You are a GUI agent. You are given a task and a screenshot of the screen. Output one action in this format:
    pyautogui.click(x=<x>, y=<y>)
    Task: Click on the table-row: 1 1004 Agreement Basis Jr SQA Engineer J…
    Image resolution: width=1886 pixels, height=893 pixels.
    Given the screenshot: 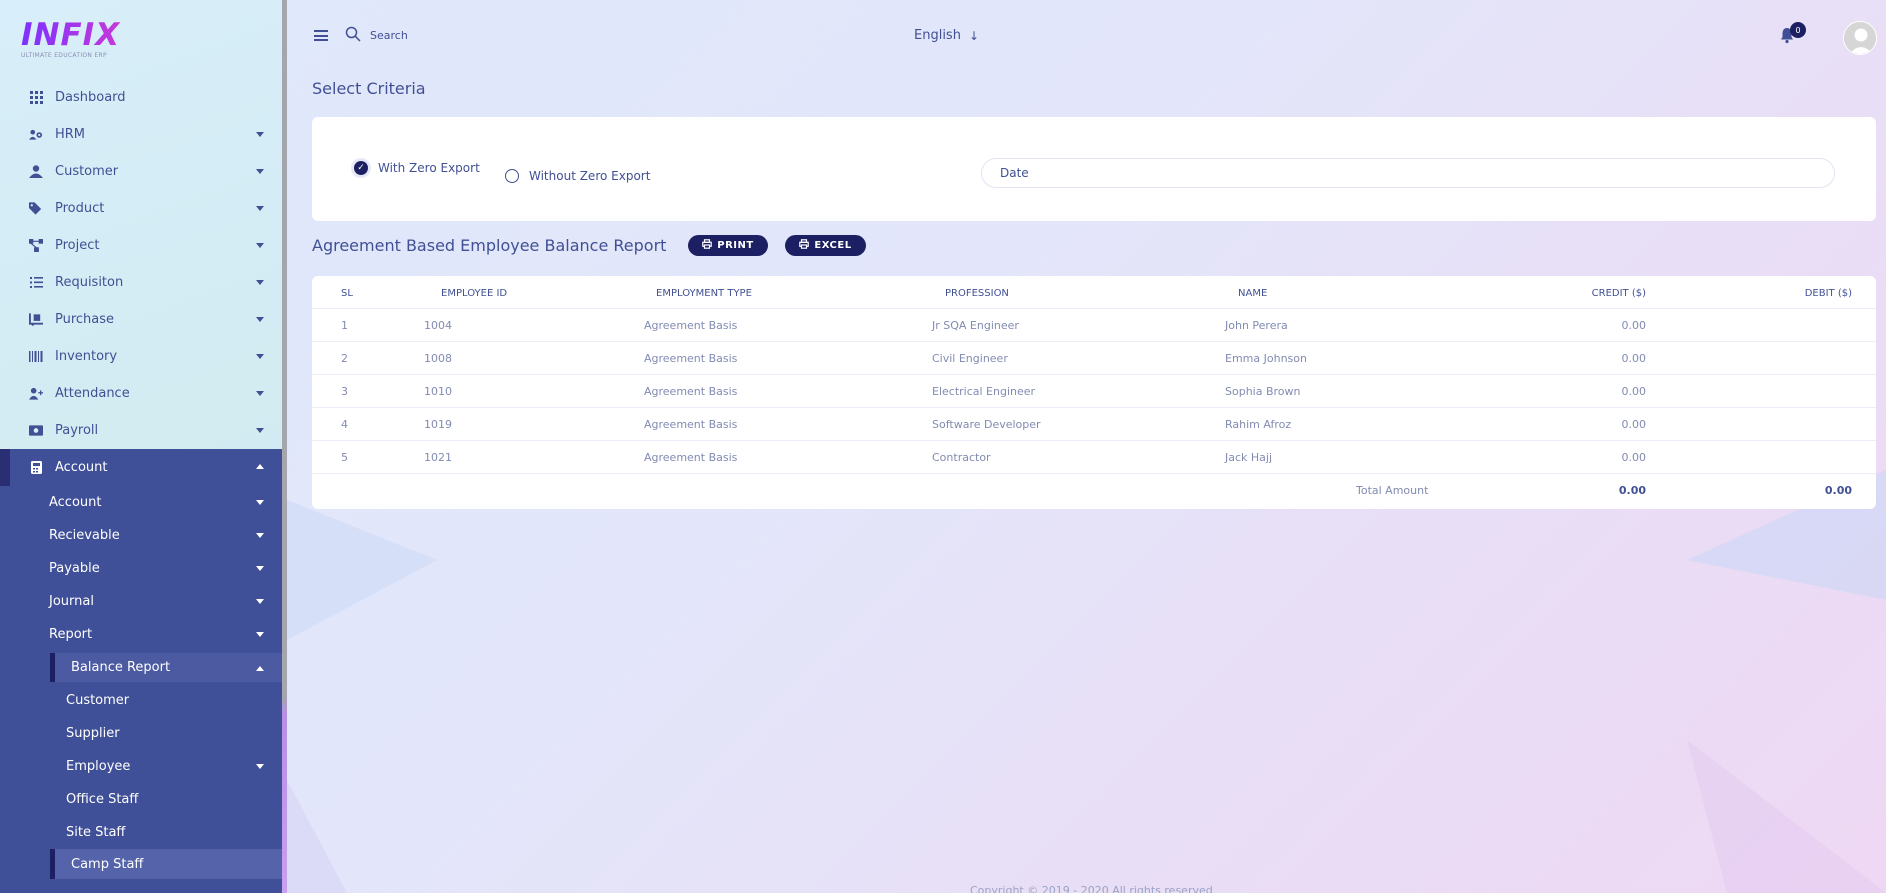 What is the action you would take?
    pyautogui.click(x=1094, y=325)
    